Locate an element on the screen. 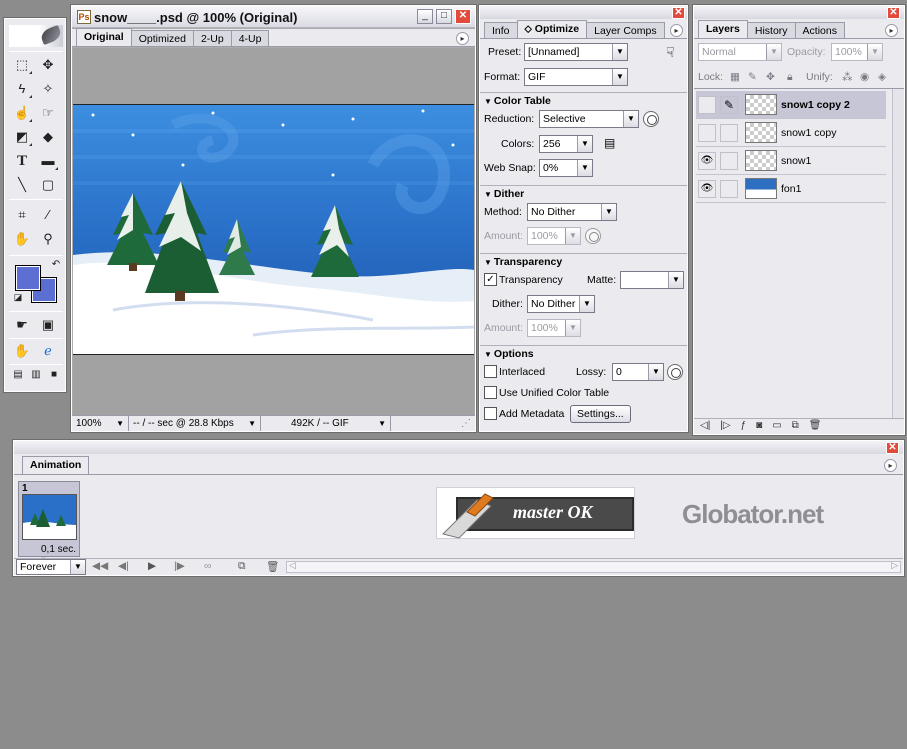 Image resolution: width=907 pixels, height=749 pixels. preset-select: [Unnamed] ▼ is located at coordinates (576, 52).